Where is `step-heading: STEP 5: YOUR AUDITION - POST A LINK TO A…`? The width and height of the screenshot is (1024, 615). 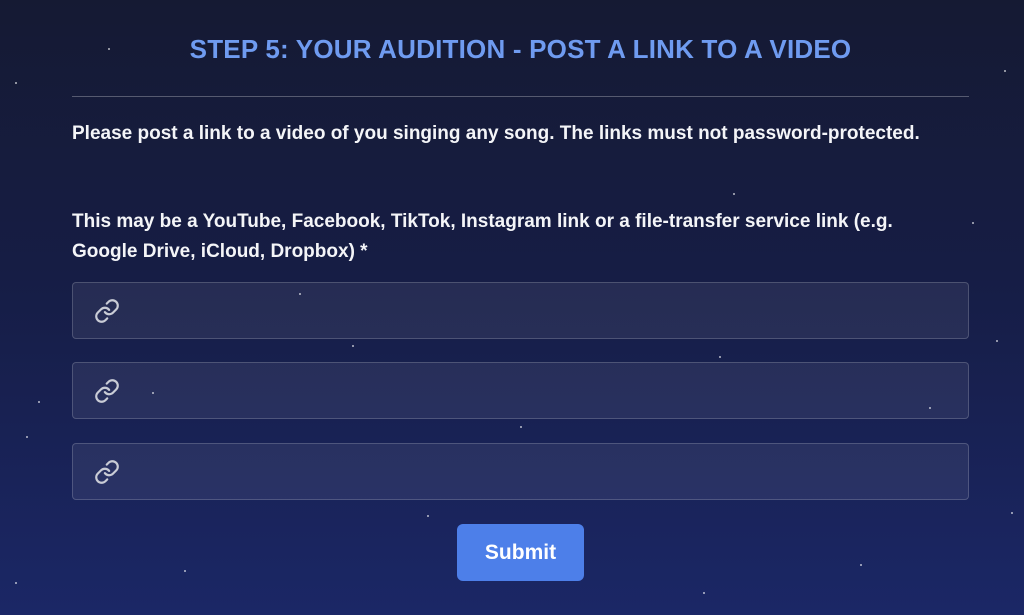
step-heading: STEP 5: YOUR AUDITION - POST A LINK TO A… is located at coordinates (520, 49).